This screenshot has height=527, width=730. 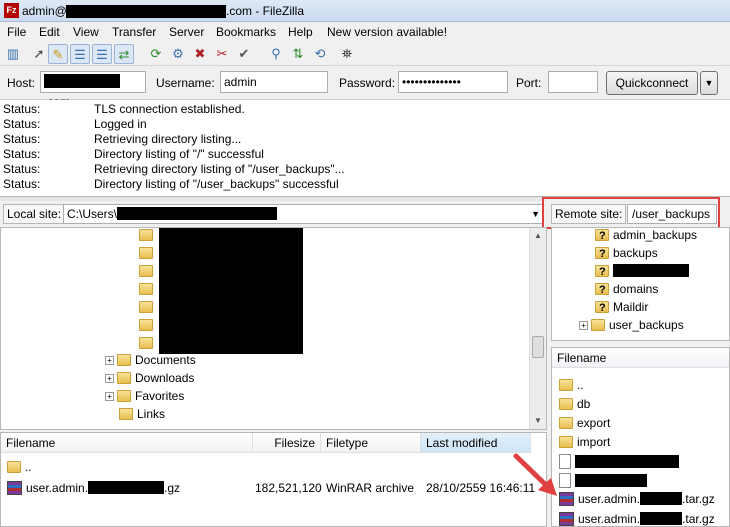 I want to click on port-input, so click(x=573, y=82).